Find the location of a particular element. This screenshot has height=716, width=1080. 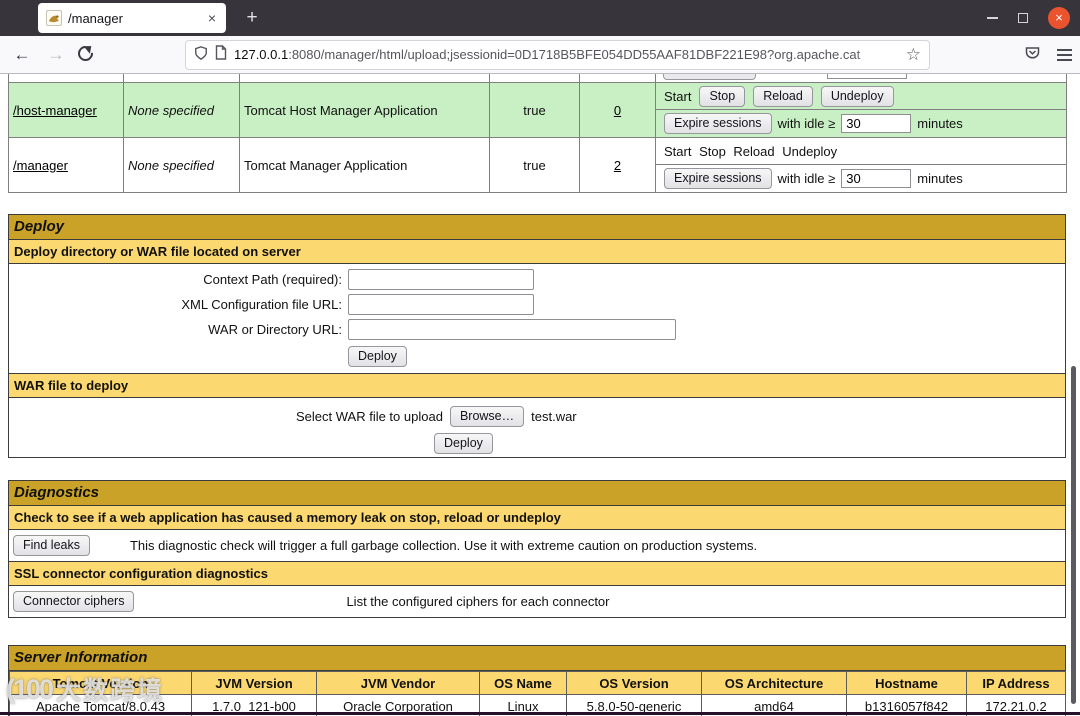

app-link-host-manager: /host-manager is located at coordinates (55, 110).